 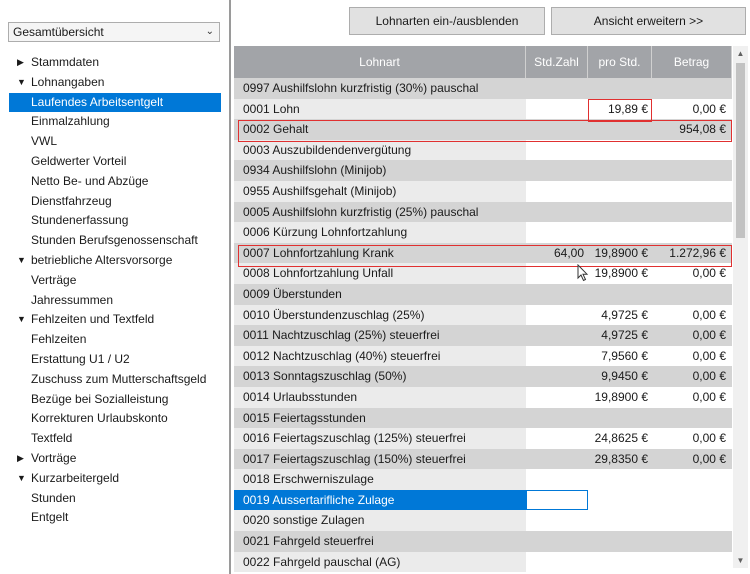 I want to click on tree-item: Geldwerter Vorteil, so click(x=114, y=162).